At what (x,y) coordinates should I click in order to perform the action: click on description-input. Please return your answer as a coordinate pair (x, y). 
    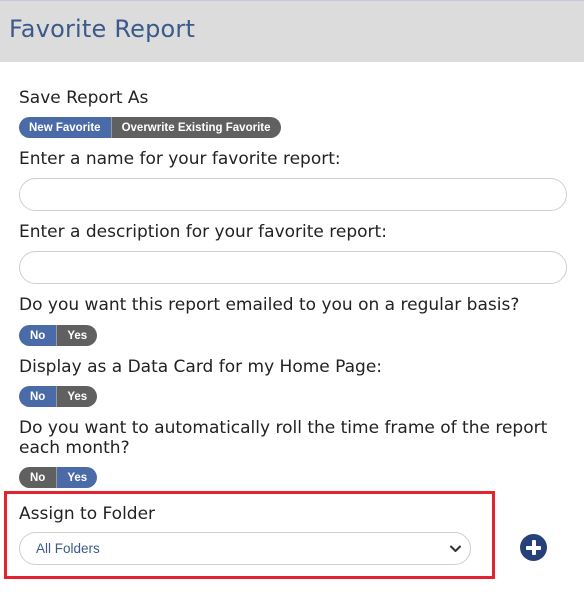
    Looking at the image, I should click on (293, 267).